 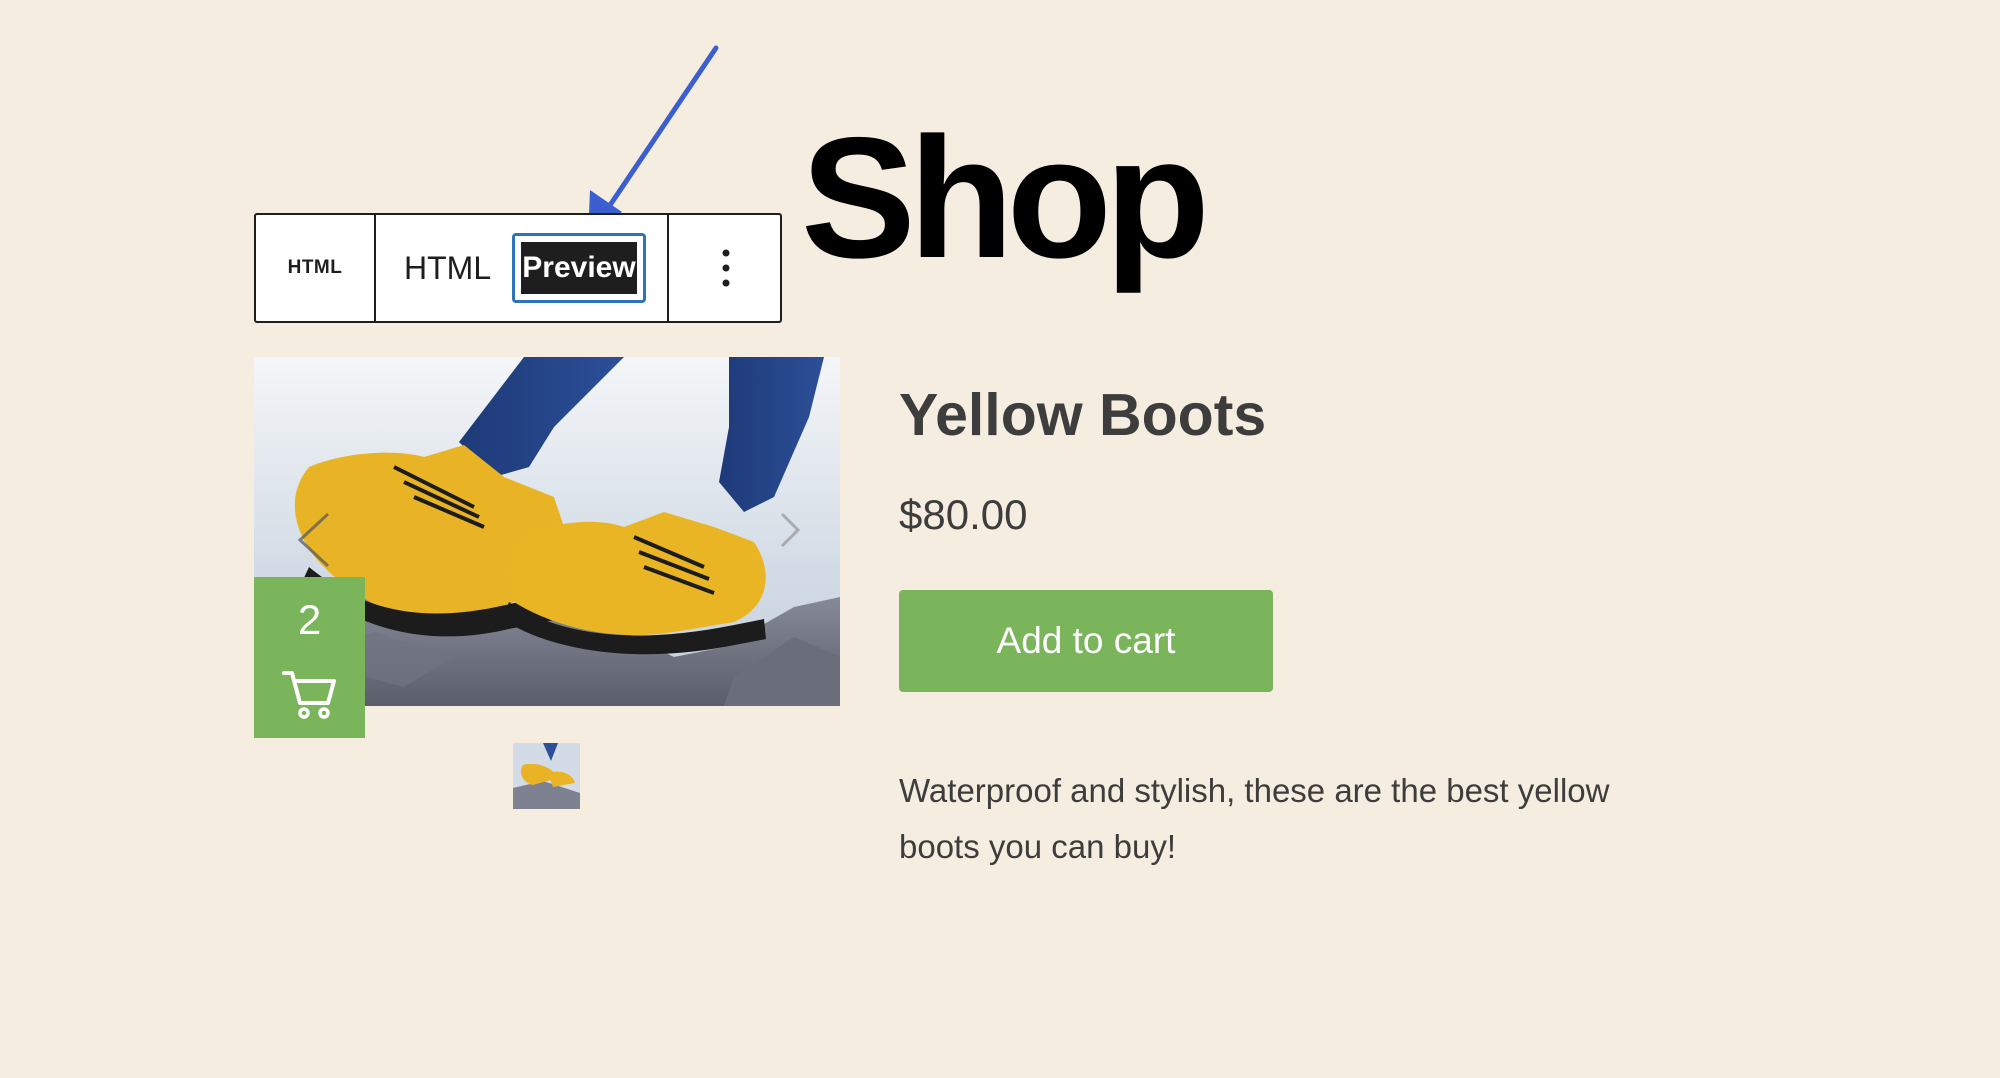 What do you see at coordinates (1005, 198) in the screenshot?
I see `page-title: Shop` at bounding box center [1005, 198].